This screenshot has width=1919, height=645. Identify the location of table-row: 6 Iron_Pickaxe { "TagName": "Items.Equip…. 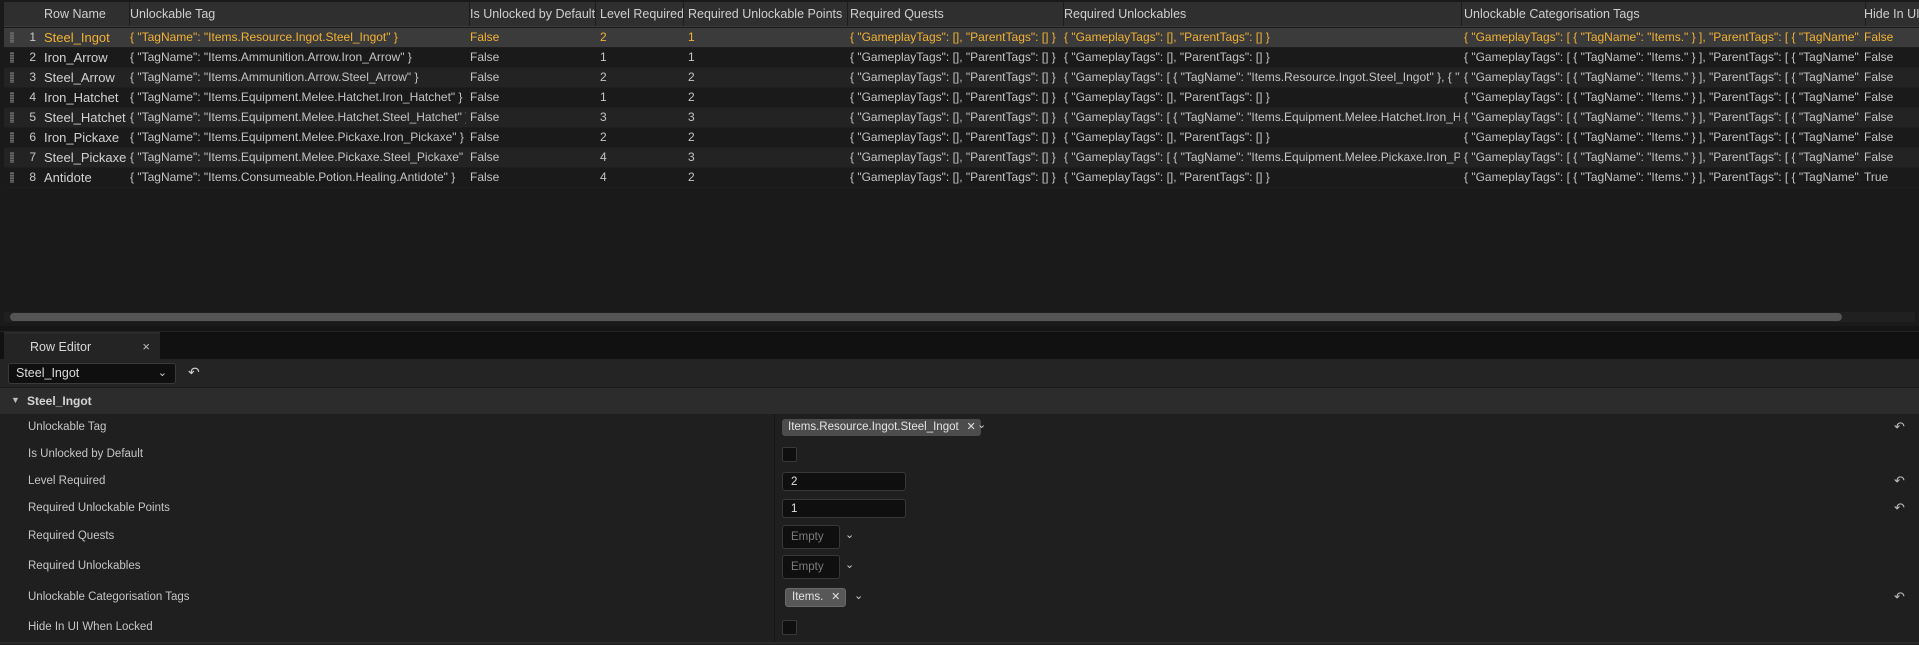
(961, 138).